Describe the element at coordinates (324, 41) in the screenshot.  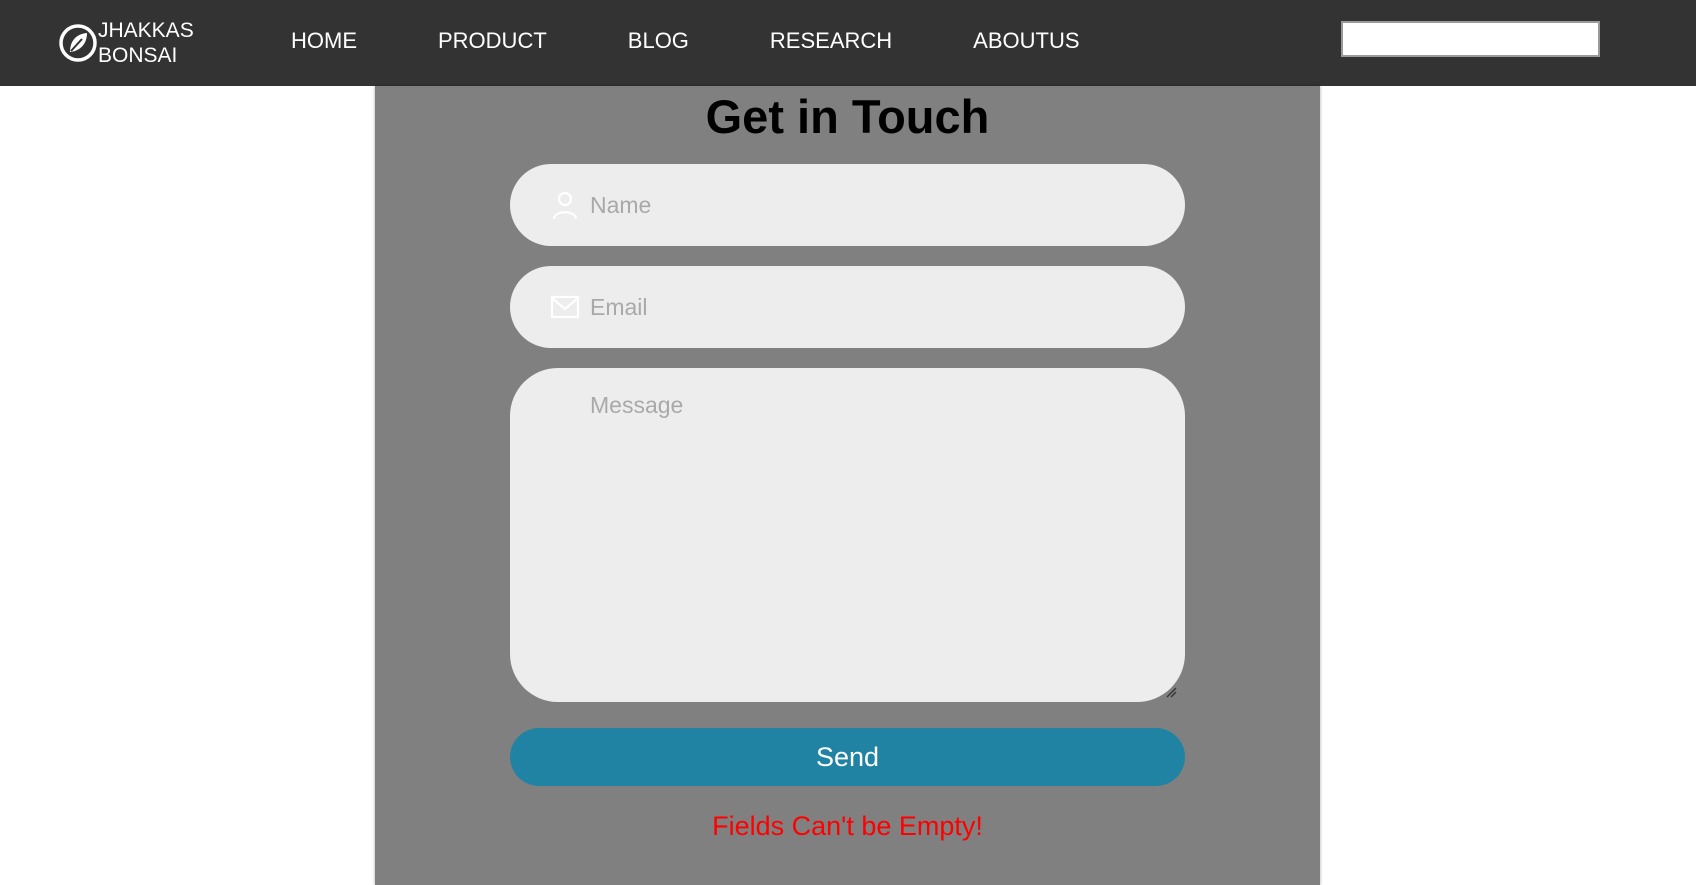
I see `nav-link-home: HOME` at that location.